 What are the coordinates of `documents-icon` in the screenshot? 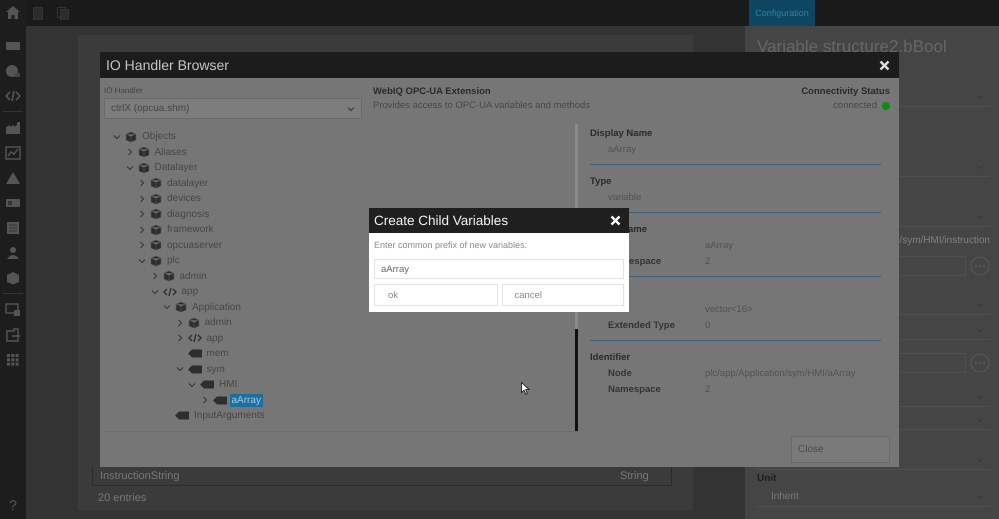 It's located at (63, 13).